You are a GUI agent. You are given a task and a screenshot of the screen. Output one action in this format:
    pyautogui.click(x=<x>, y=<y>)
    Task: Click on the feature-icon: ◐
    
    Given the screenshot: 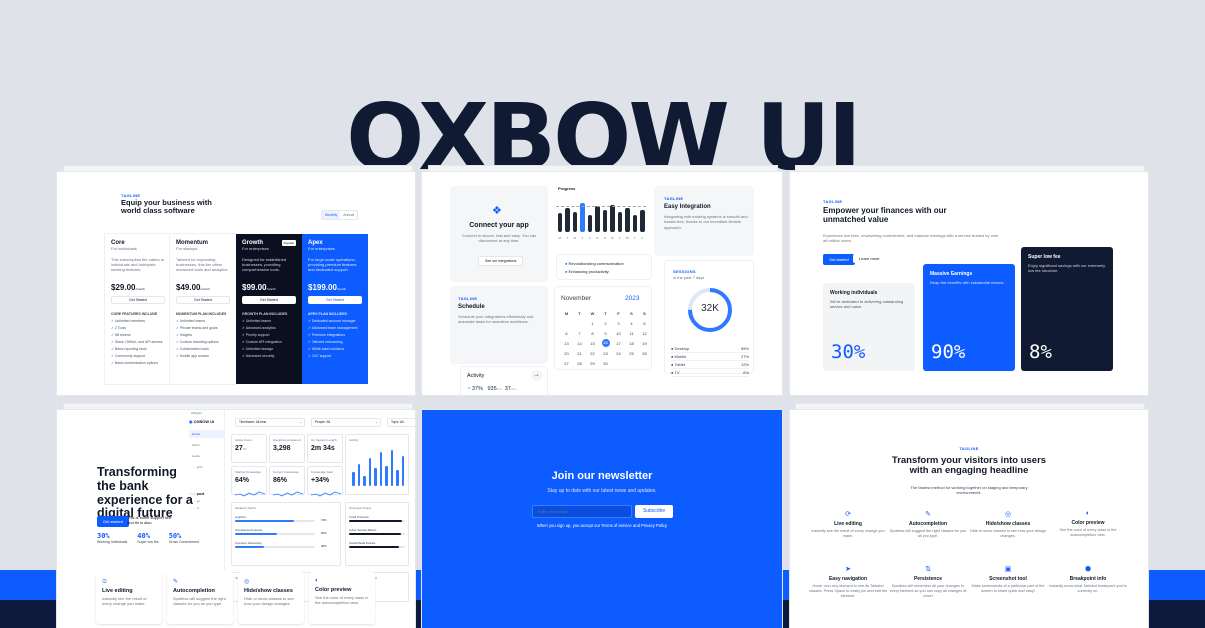 What is the action you would take?
    pyautogui.click(x=317, y=581)
    